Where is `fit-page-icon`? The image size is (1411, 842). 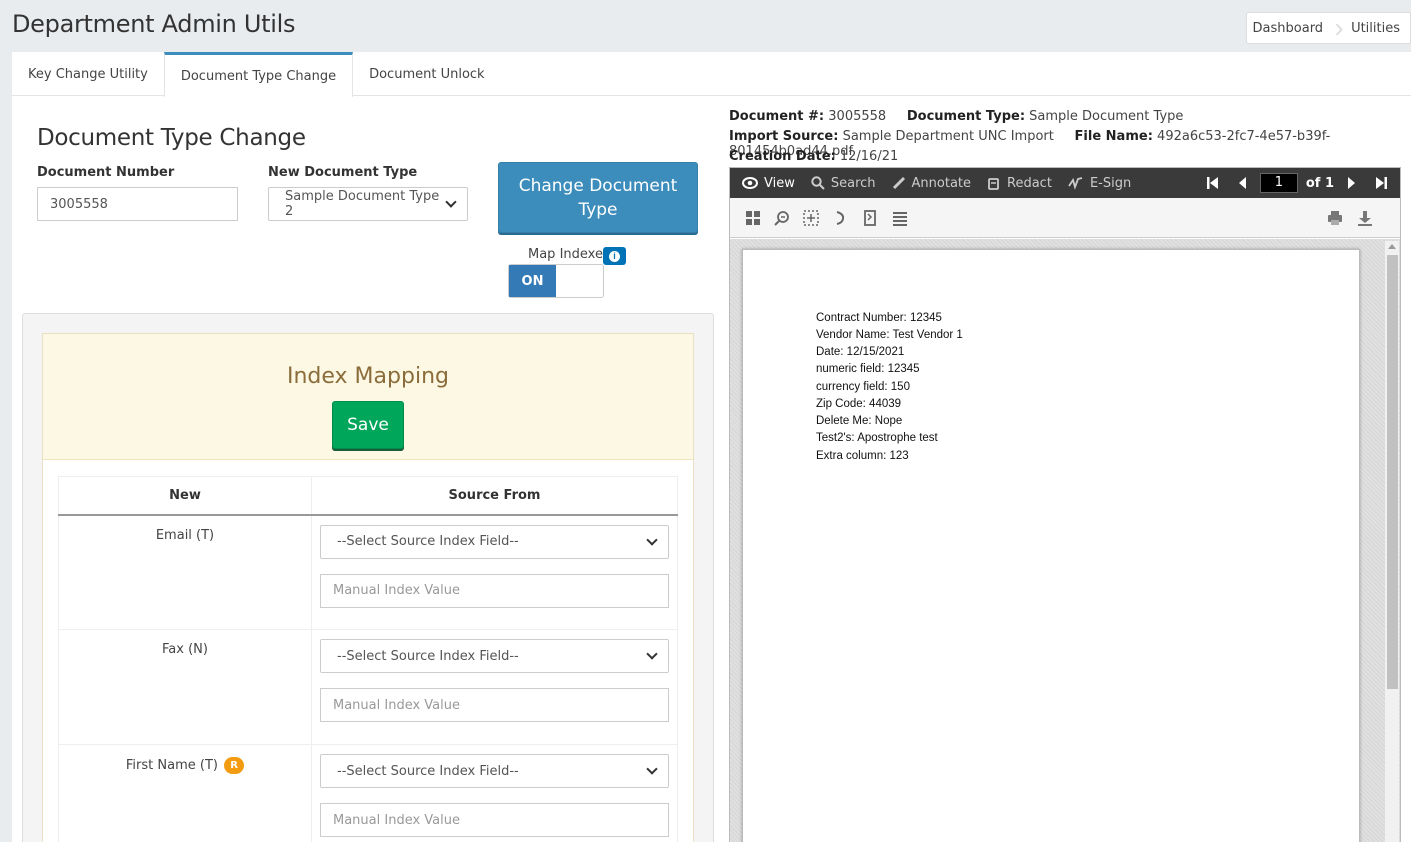
fit-page-icon is located at coordinates (811, 218).